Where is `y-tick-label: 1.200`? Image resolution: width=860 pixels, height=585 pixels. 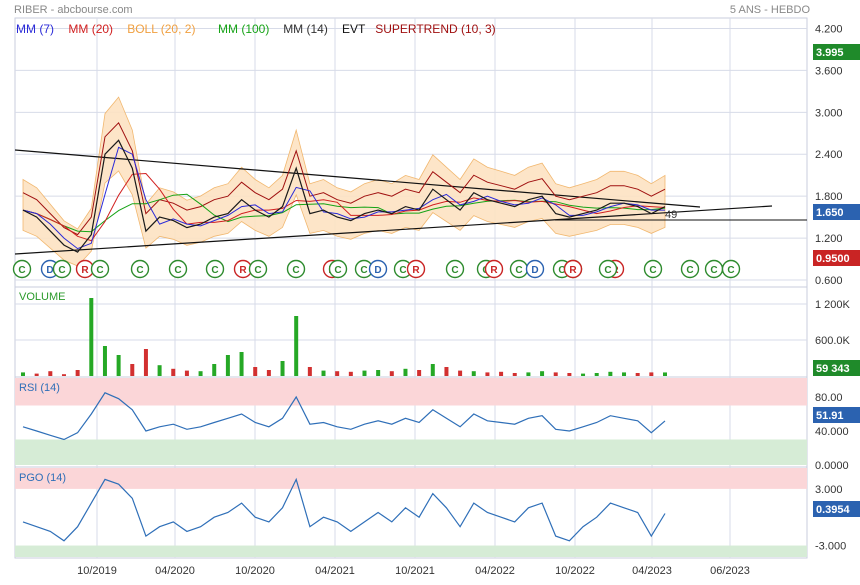 y-tick-label: 1.200 is located at coordinates (829, 239).